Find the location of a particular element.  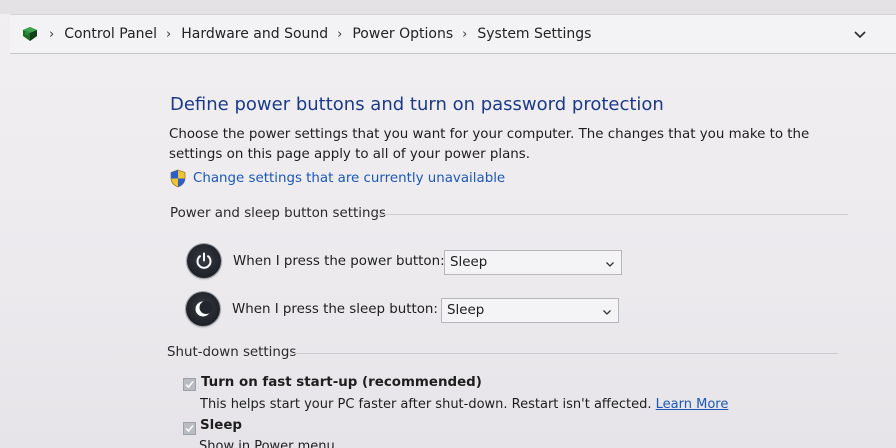

breadcrumb-hardware-and-sound: Hardware and Sound is located at coordinates (254, 34).